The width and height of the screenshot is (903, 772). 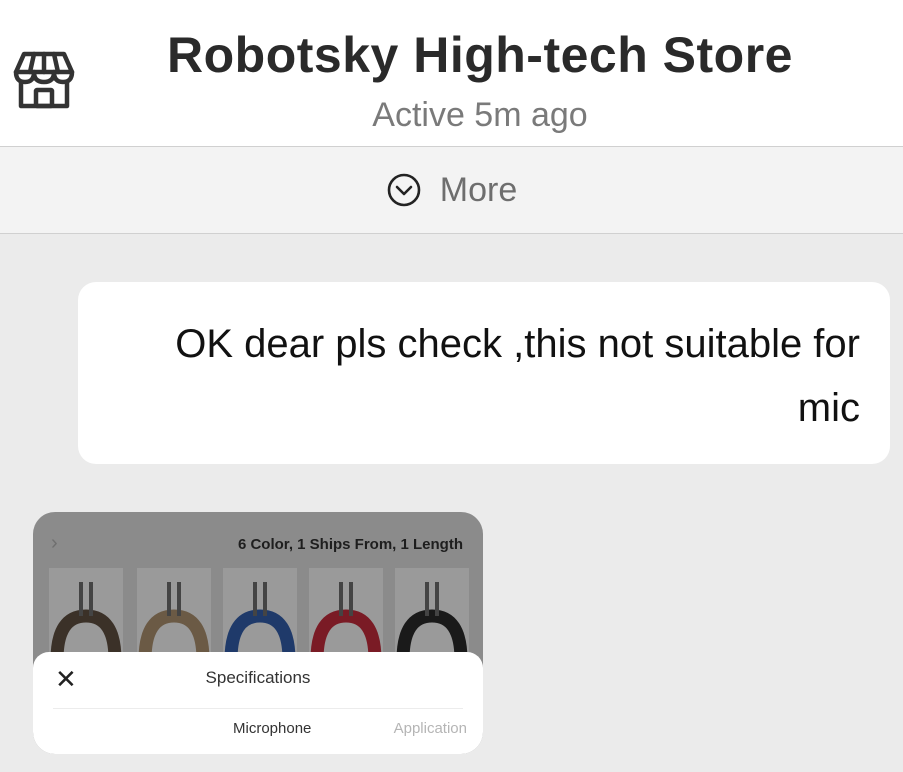 What do you see at coordinates (404, 190) in the screenshot?
I see `chevron-down-circle-icon` at bounding box center [404, 190].